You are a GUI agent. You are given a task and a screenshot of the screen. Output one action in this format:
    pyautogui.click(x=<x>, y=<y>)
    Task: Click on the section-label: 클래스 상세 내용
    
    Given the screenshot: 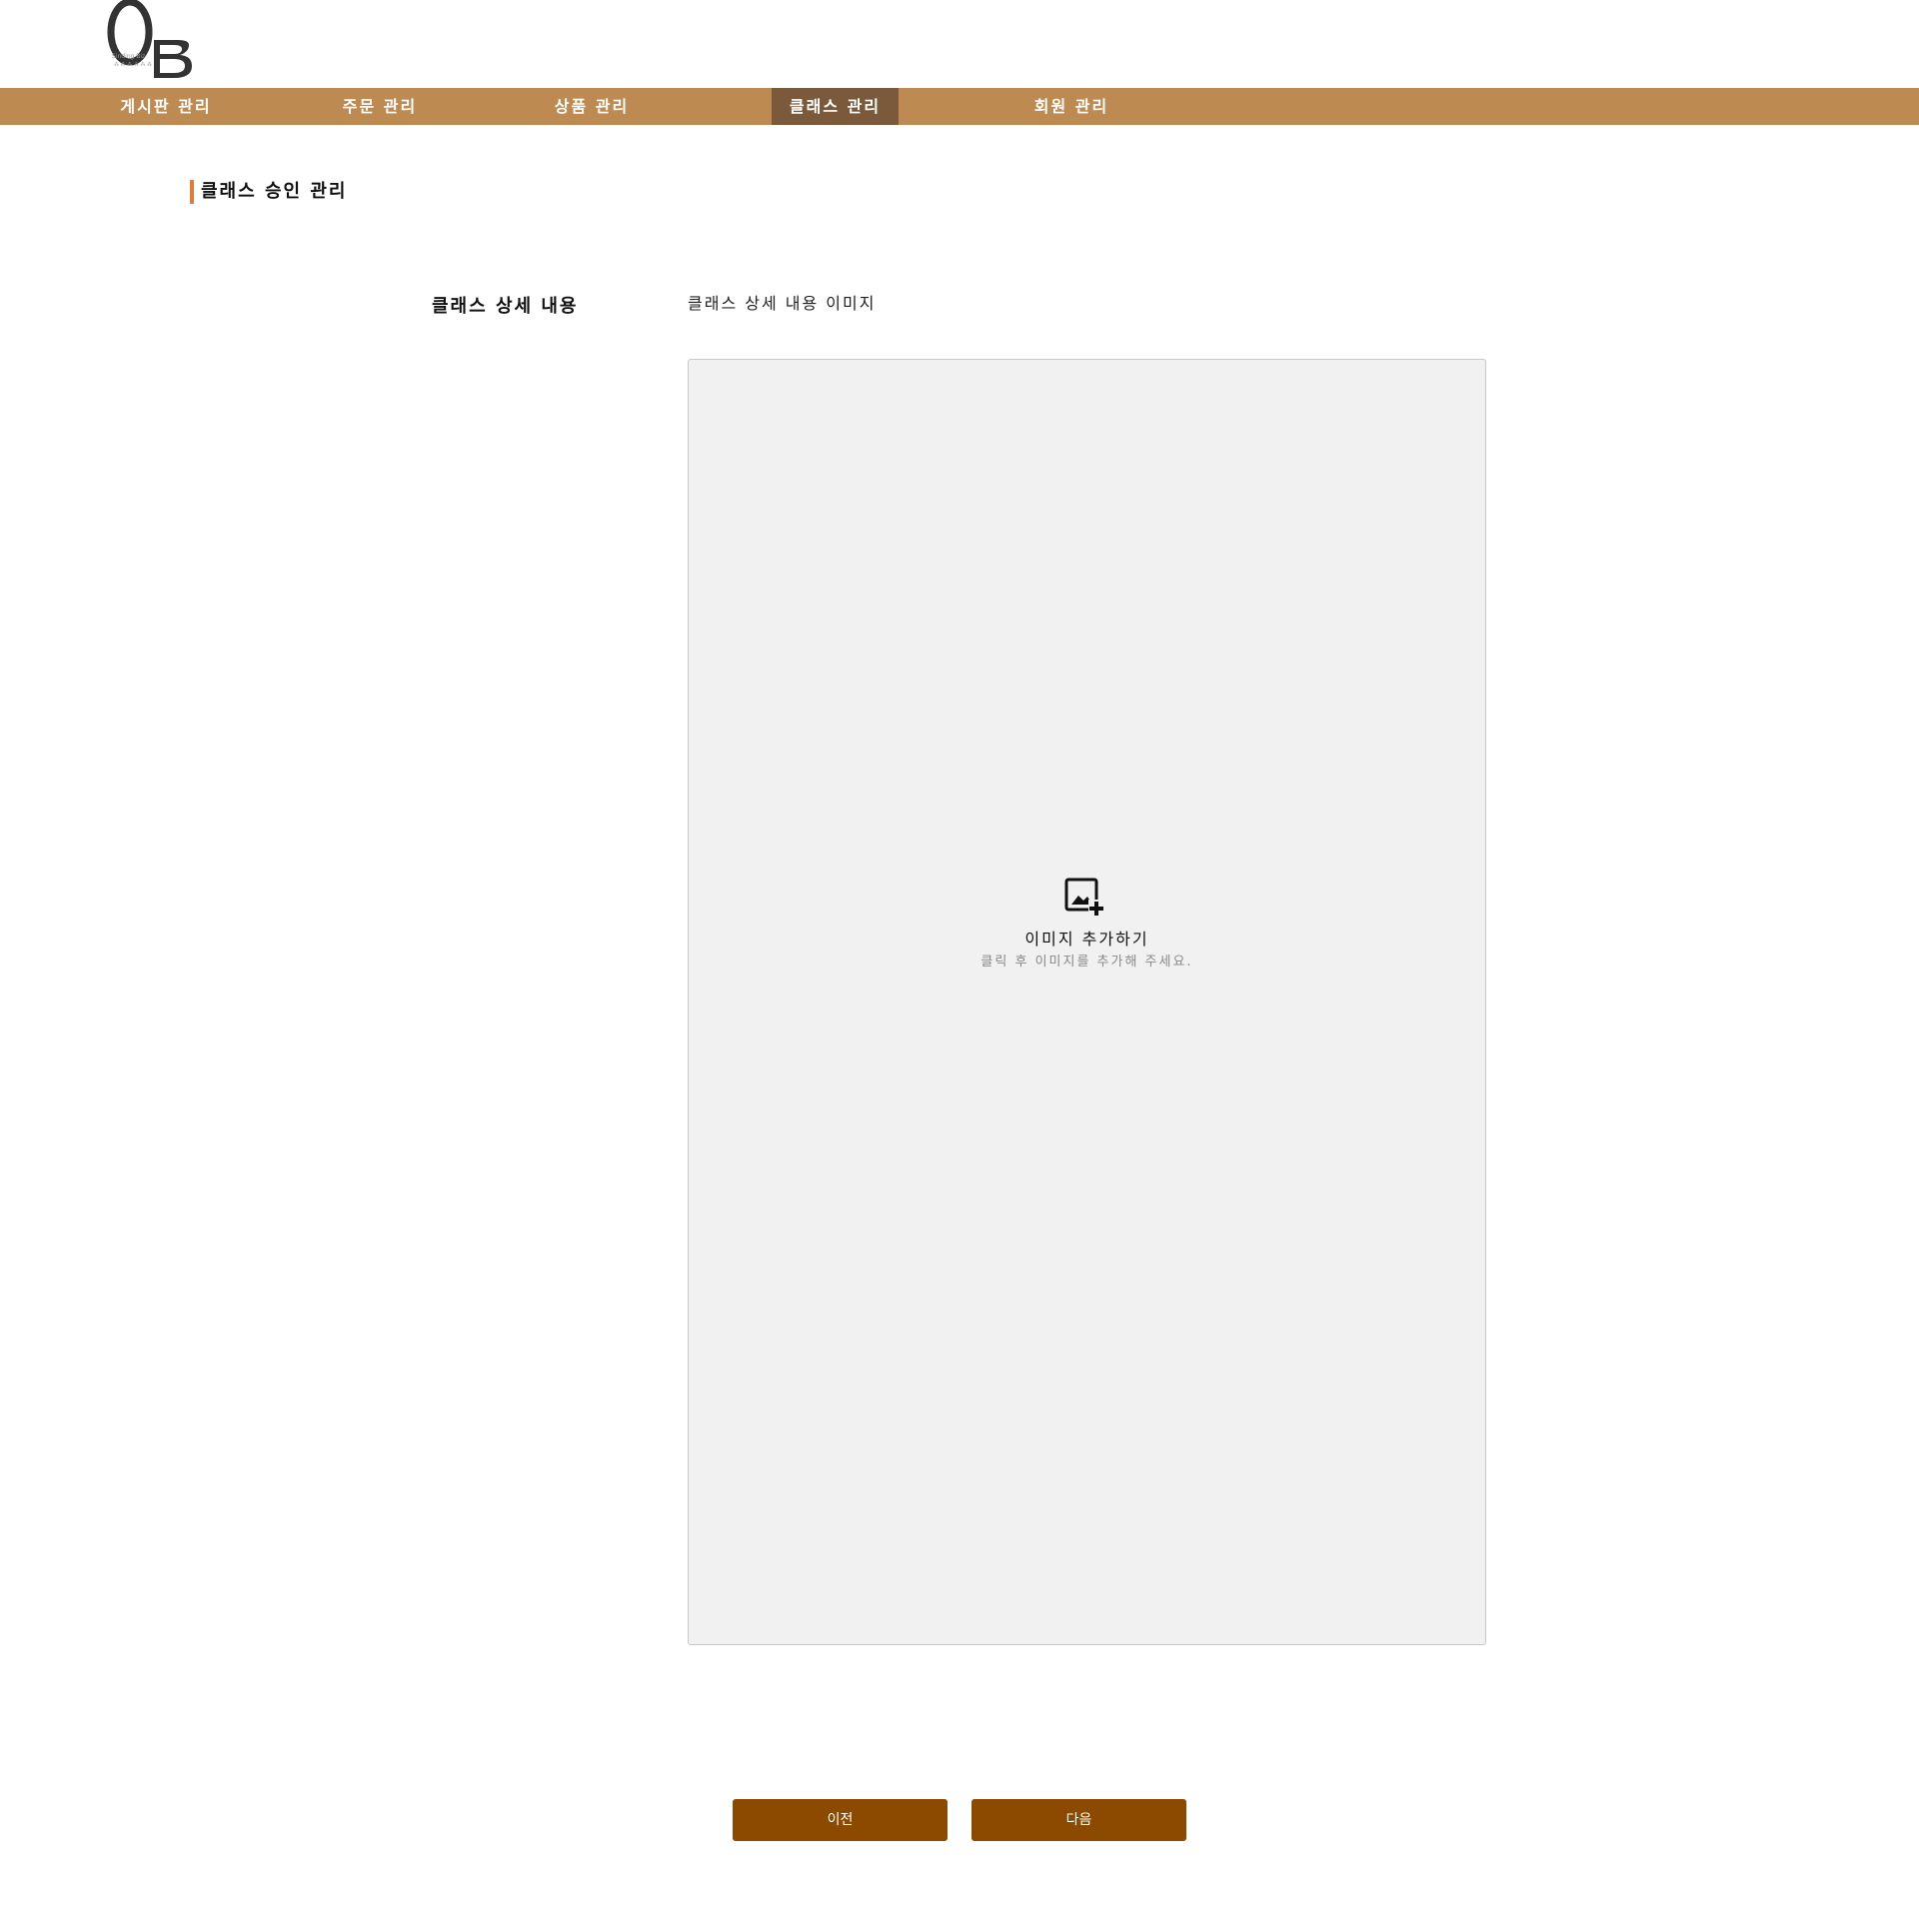 What is the action you would take?
    pyautogui.click(x=506, y=306)
    